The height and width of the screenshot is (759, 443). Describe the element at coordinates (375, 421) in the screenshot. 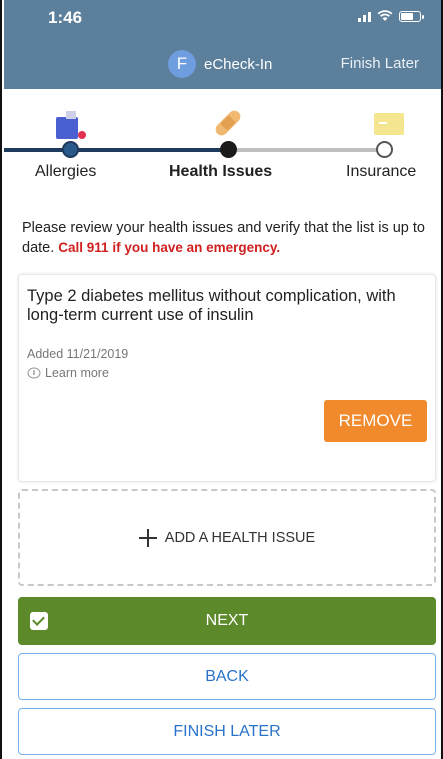

I see `remove-button: REMOVE` at that location.